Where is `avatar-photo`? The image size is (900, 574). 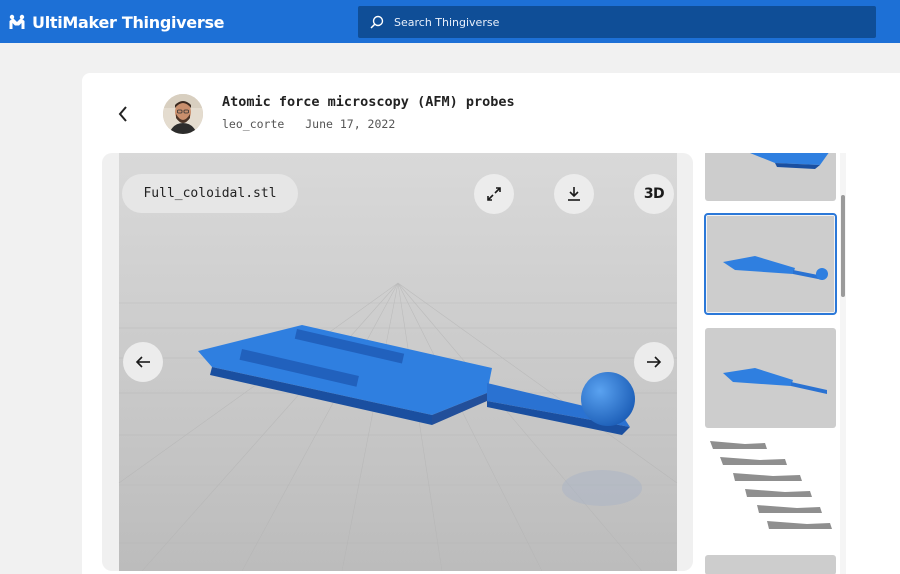
avatar-photo is located at coordinates (183, 114).